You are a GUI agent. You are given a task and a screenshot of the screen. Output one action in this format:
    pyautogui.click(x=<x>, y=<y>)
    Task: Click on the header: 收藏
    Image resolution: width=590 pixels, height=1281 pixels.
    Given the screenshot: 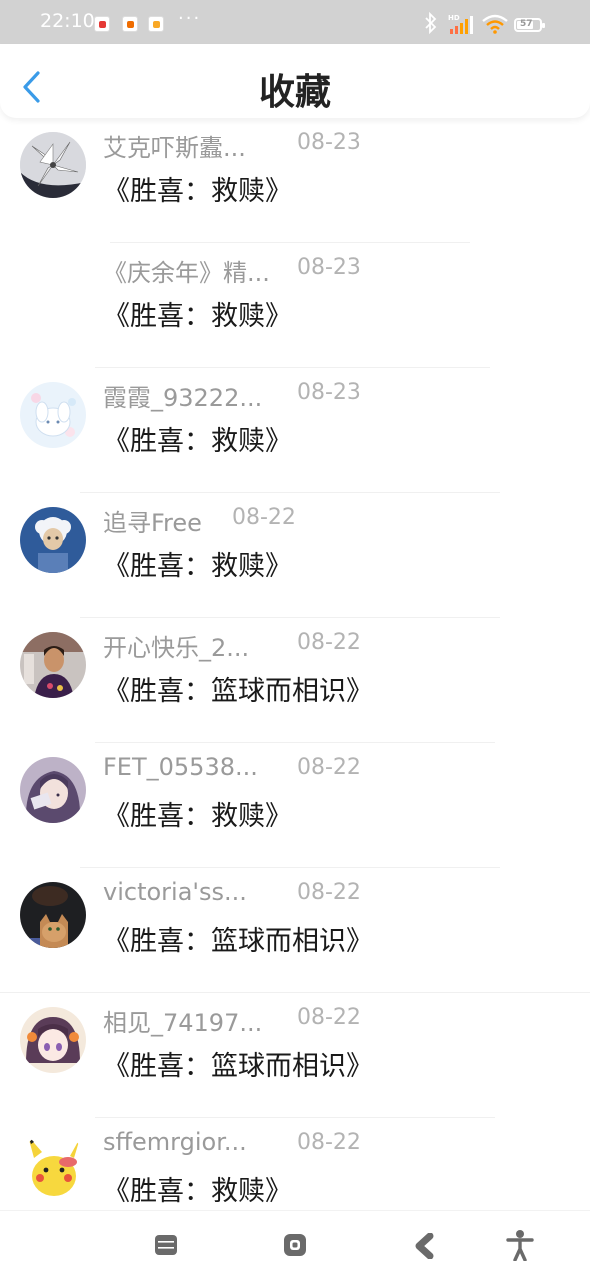 What is the action you would take?
    pyautogui.click(x=295, y=81)
    